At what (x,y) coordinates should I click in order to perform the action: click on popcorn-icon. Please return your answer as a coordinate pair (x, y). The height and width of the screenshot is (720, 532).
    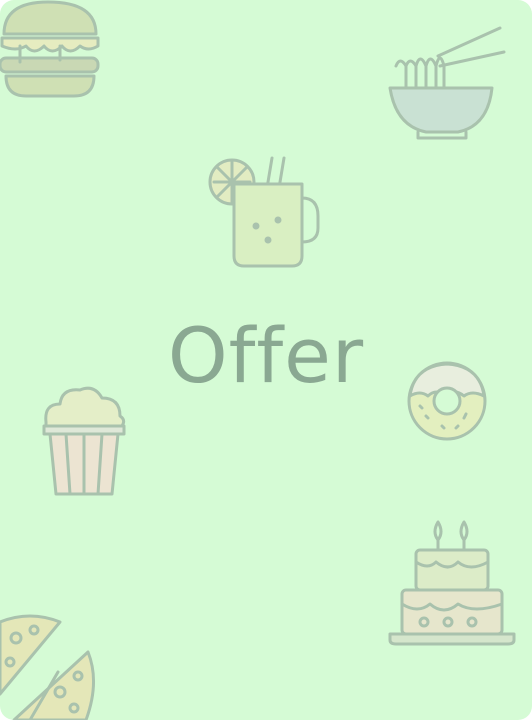
    Looking at the image, I should click on (84, 441).